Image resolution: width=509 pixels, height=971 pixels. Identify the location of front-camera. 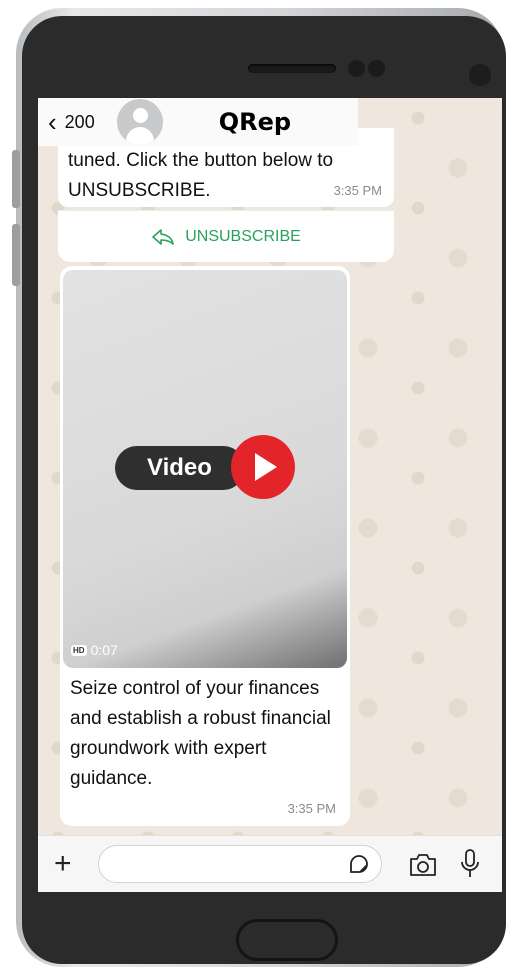
(480, 75).